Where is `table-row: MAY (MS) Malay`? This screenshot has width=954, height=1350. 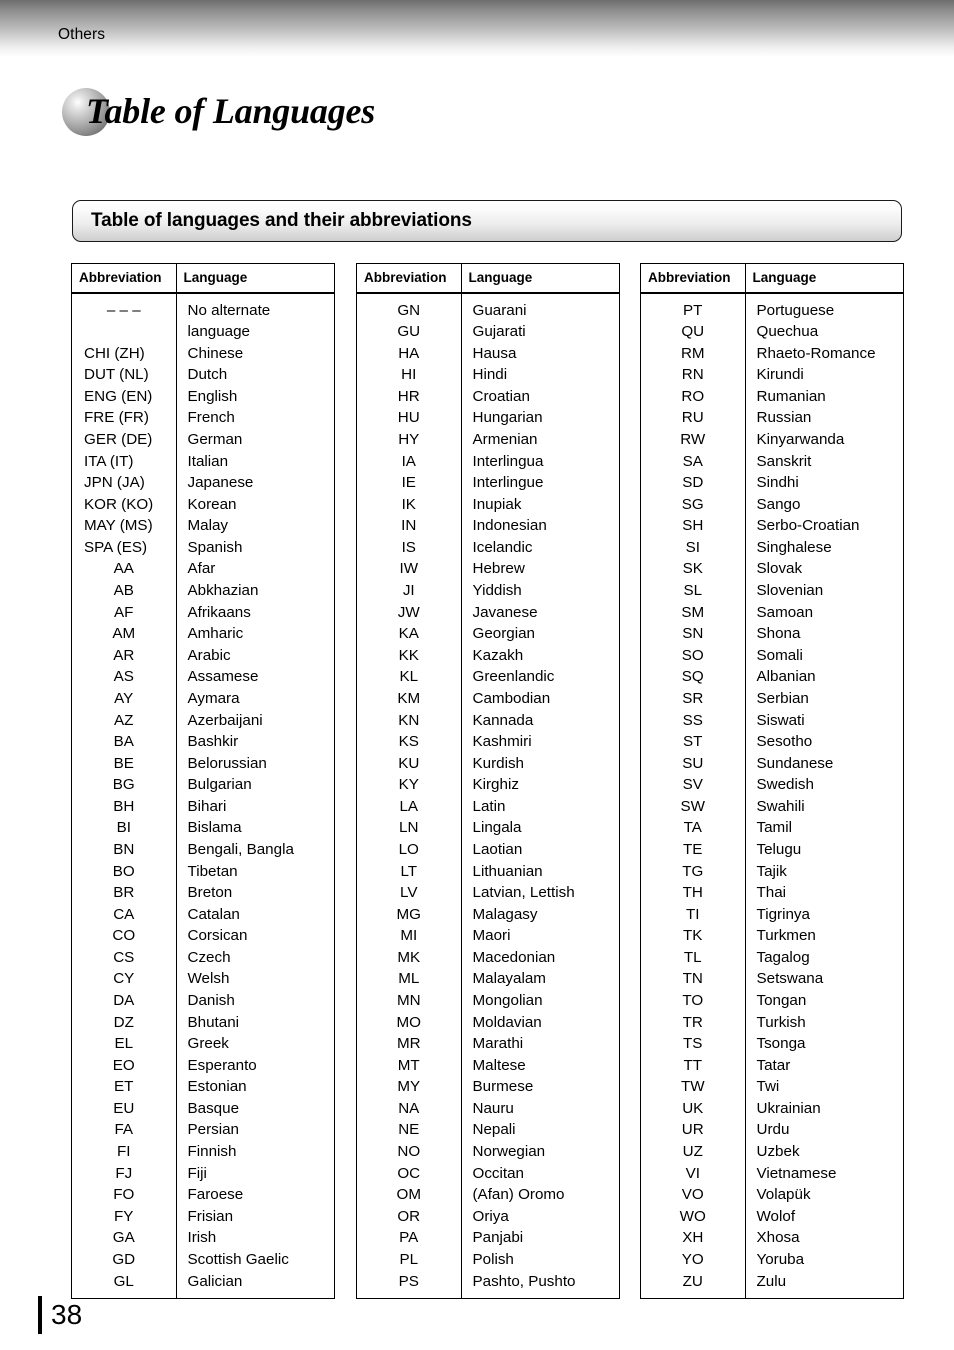 table-row: MAY (MS) Malay is located at coordinates (203, 526).